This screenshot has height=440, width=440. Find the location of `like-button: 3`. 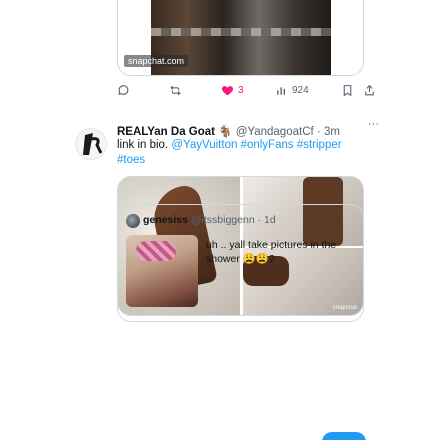

like-button: 3 is located at coordinates (232, 90).